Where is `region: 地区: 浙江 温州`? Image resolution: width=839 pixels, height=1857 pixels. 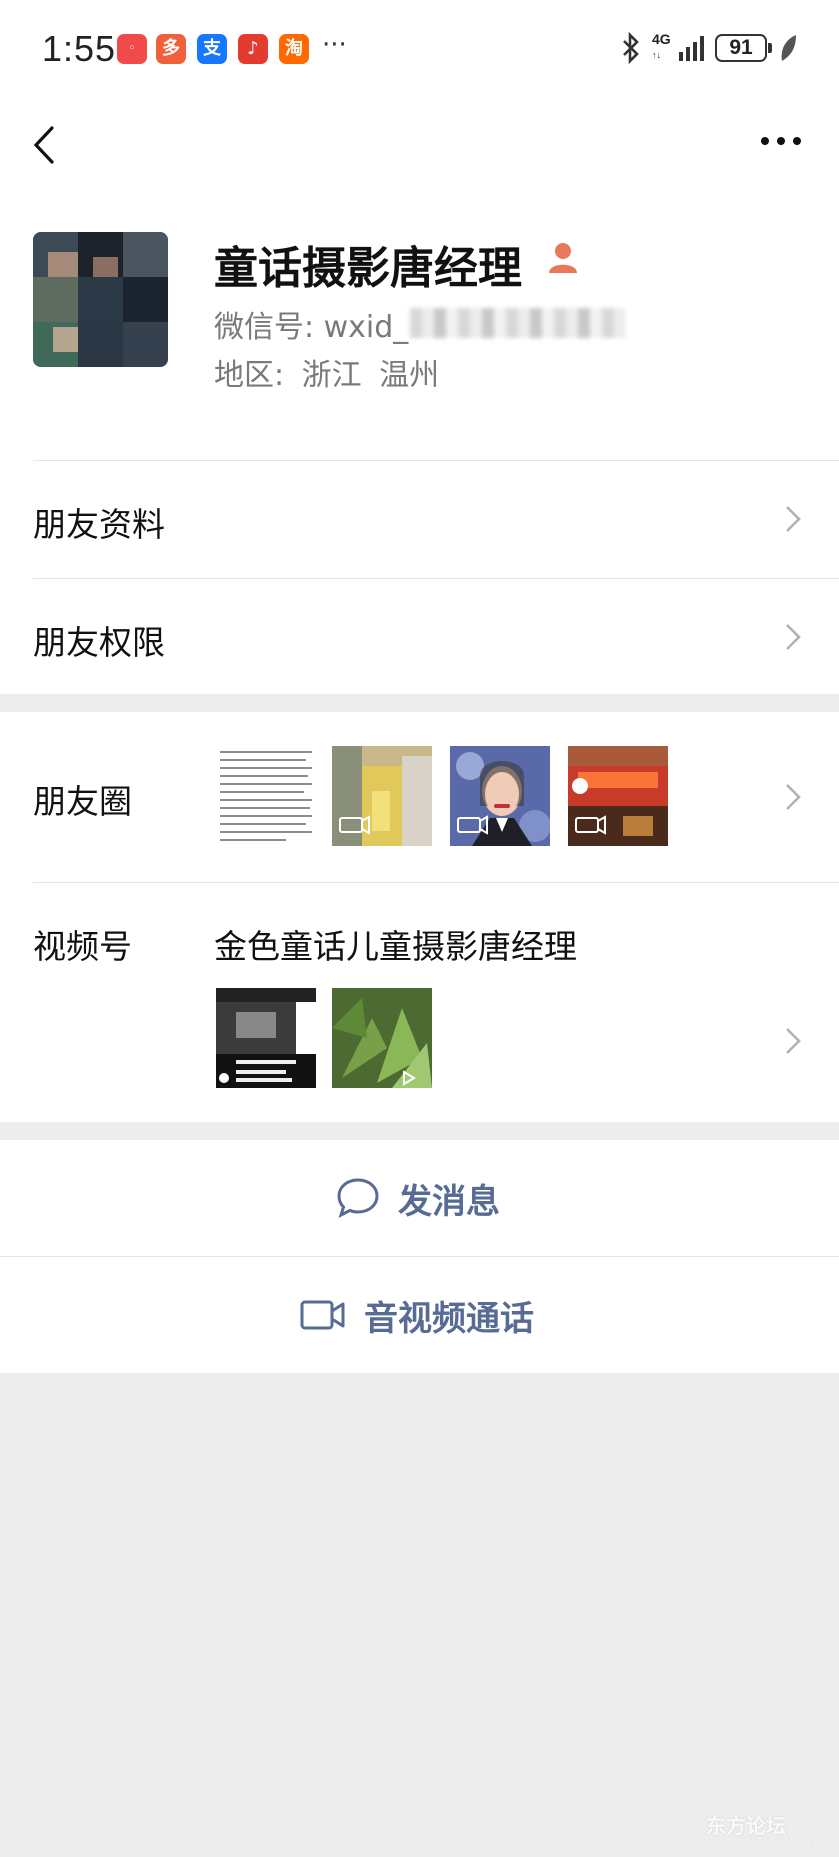 region: 地区: 浙江 温州 is located at coordinates (327, 375).